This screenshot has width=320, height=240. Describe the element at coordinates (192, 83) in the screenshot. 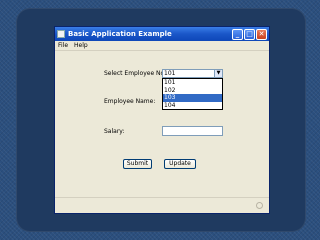

I see `dropdown-option-101: 101` at that location.